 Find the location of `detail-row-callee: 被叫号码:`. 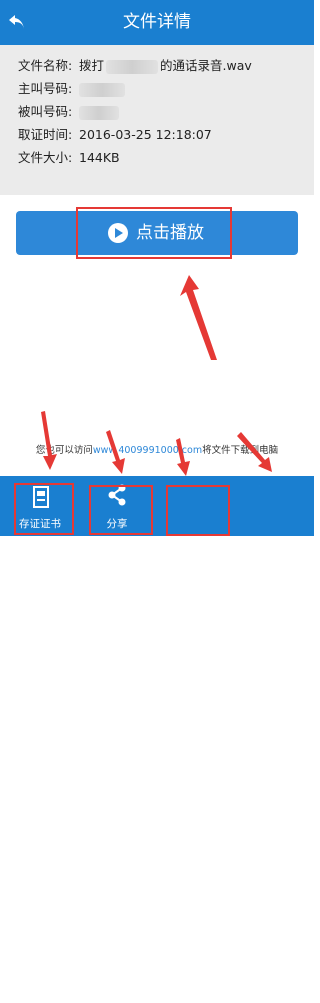

detail-row-callee: 被叫号码: is located at coordinates (68, 112).